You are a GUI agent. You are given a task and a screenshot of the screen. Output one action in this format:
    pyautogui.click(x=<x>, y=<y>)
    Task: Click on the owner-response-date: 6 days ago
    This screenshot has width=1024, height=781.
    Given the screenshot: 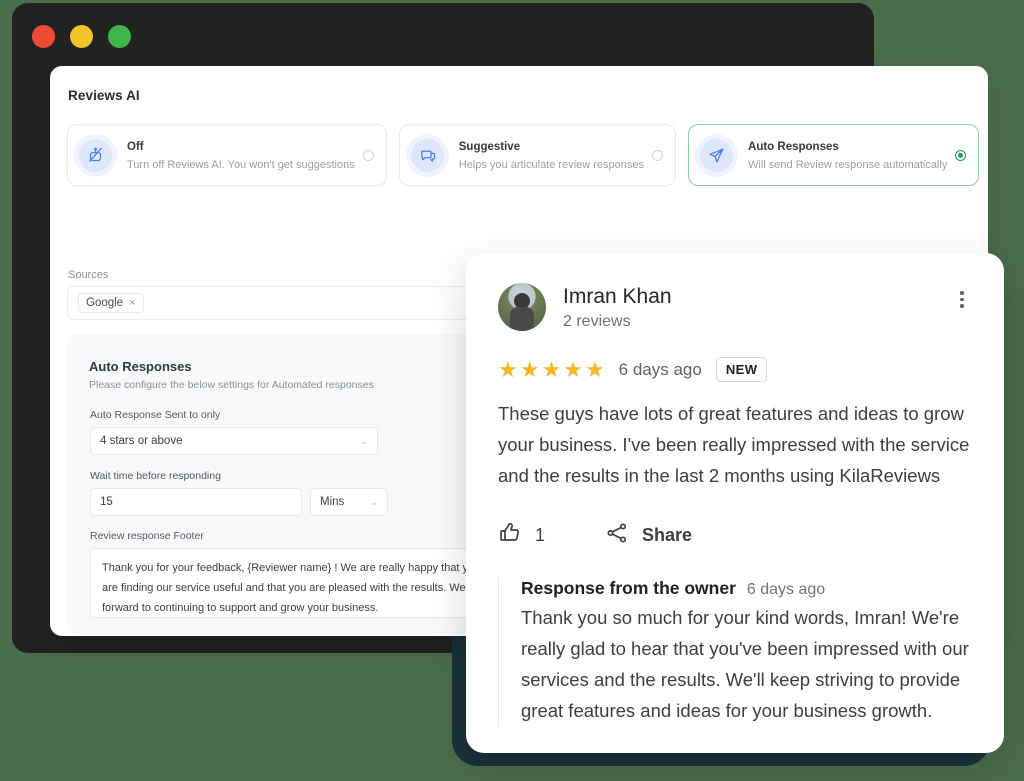 What is the action you would take?
    pyautogui.click(x=786, y=589)
    